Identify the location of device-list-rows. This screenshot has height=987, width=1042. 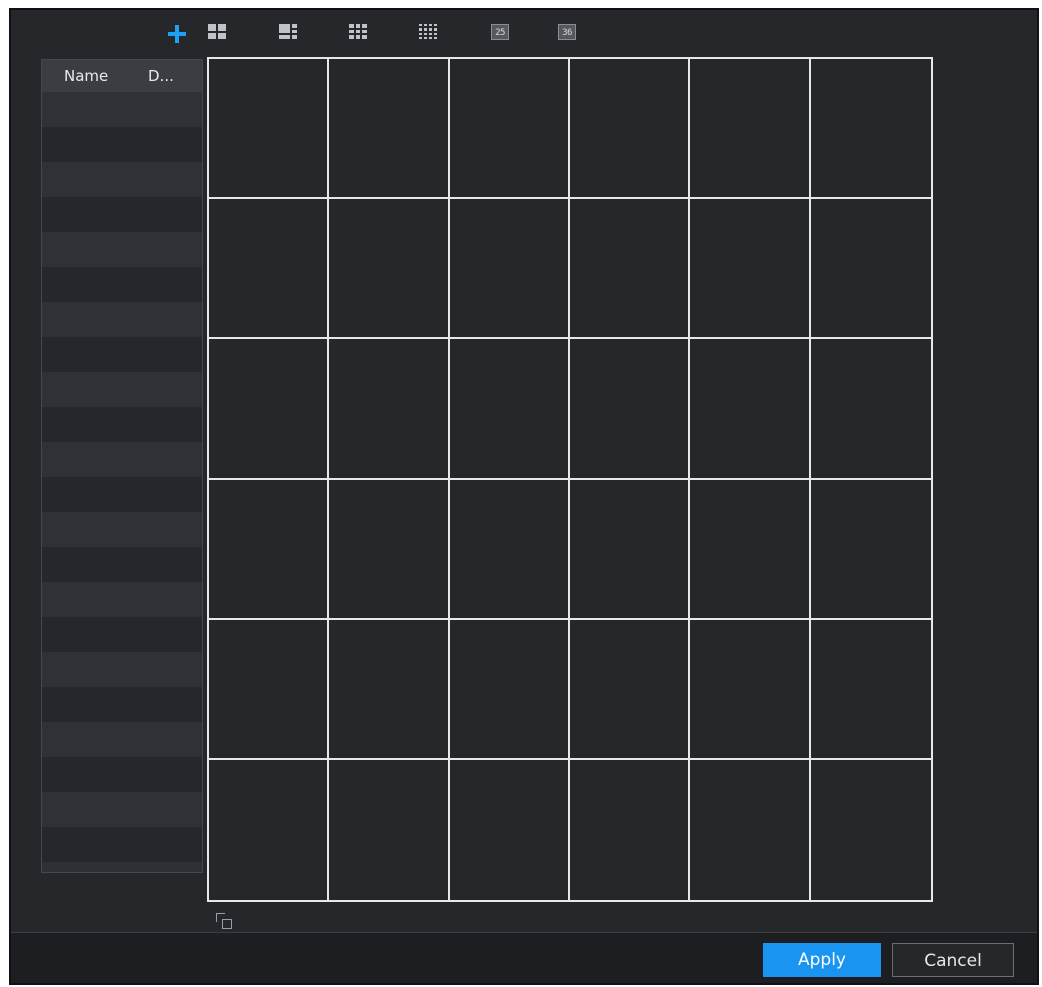
(122, 477).